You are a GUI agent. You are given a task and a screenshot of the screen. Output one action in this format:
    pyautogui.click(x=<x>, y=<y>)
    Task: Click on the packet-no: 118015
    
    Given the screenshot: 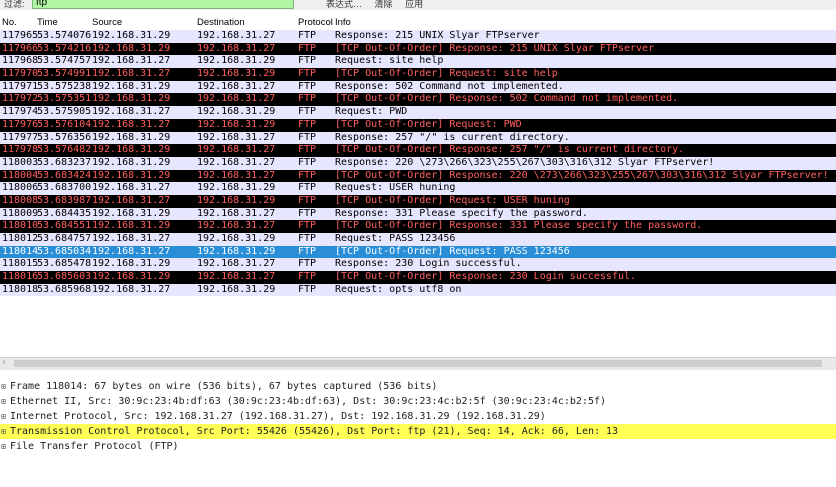 What is the action you would take?
    pyautogui.click(x=20, y=264)
    